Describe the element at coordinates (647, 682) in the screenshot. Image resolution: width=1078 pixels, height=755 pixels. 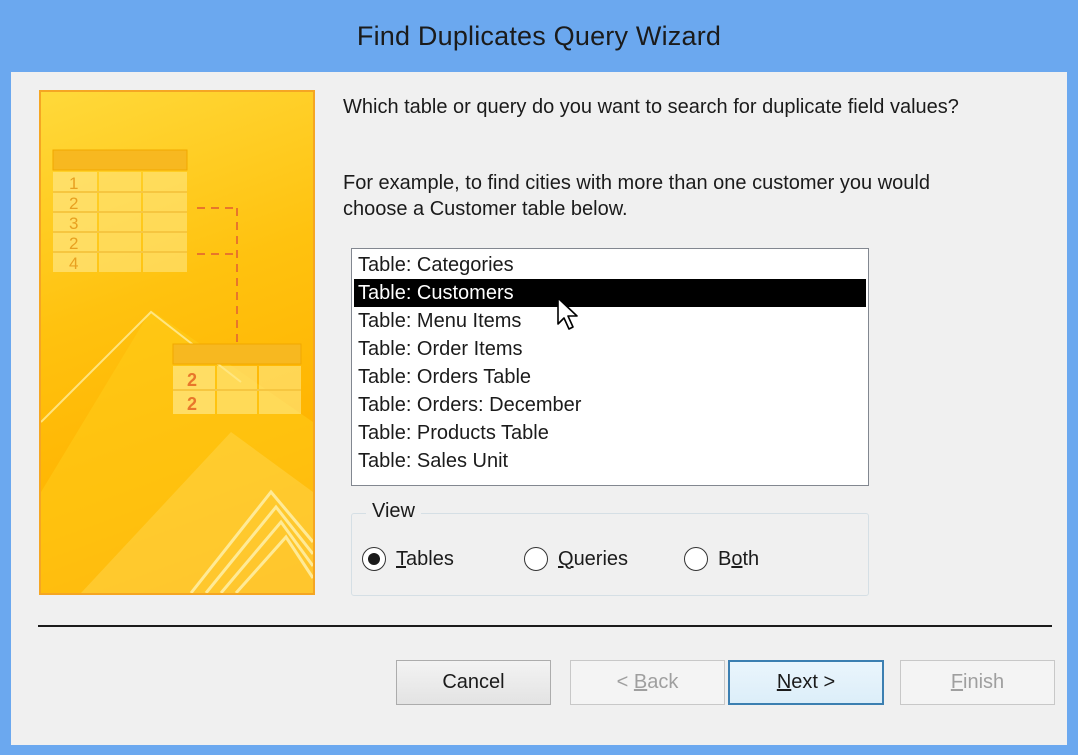
I see `back-button: < Back` at that location.